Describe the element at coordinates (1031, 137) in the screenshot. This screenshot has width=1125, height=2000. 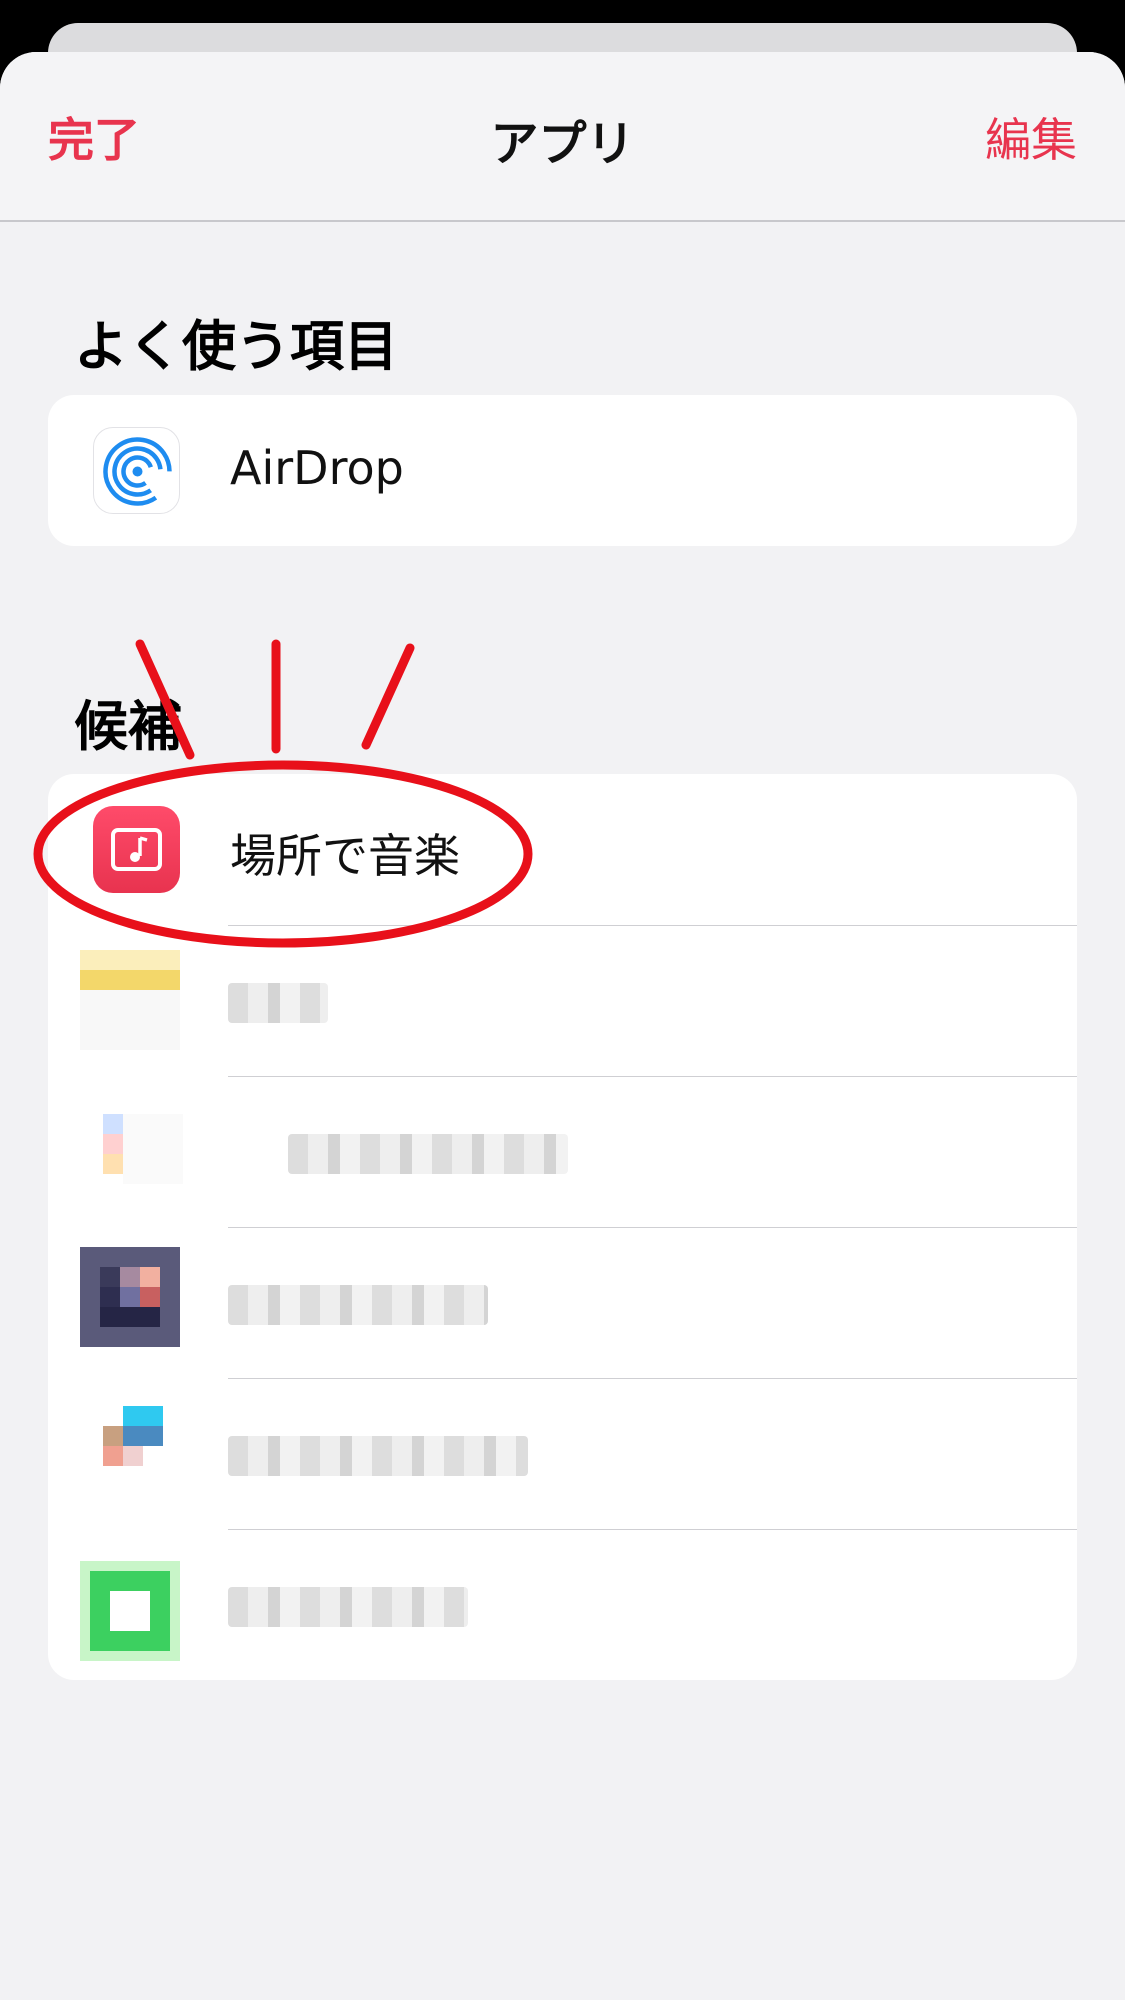
I see `edit-button: 編集` at that location.